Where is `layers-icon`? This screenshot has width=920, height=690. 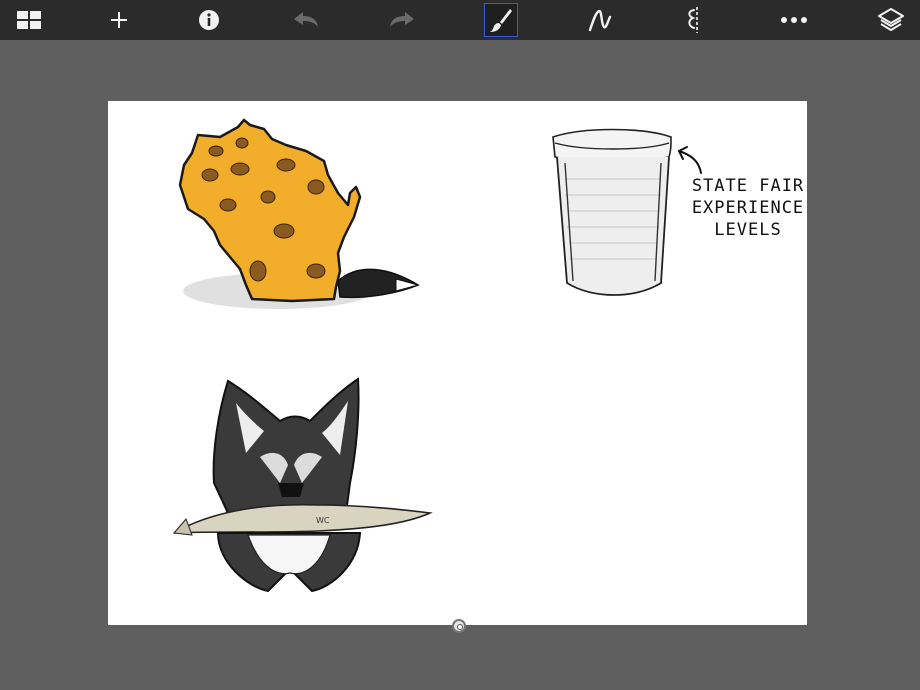 layers-icon is located at coordinates (891, 19).